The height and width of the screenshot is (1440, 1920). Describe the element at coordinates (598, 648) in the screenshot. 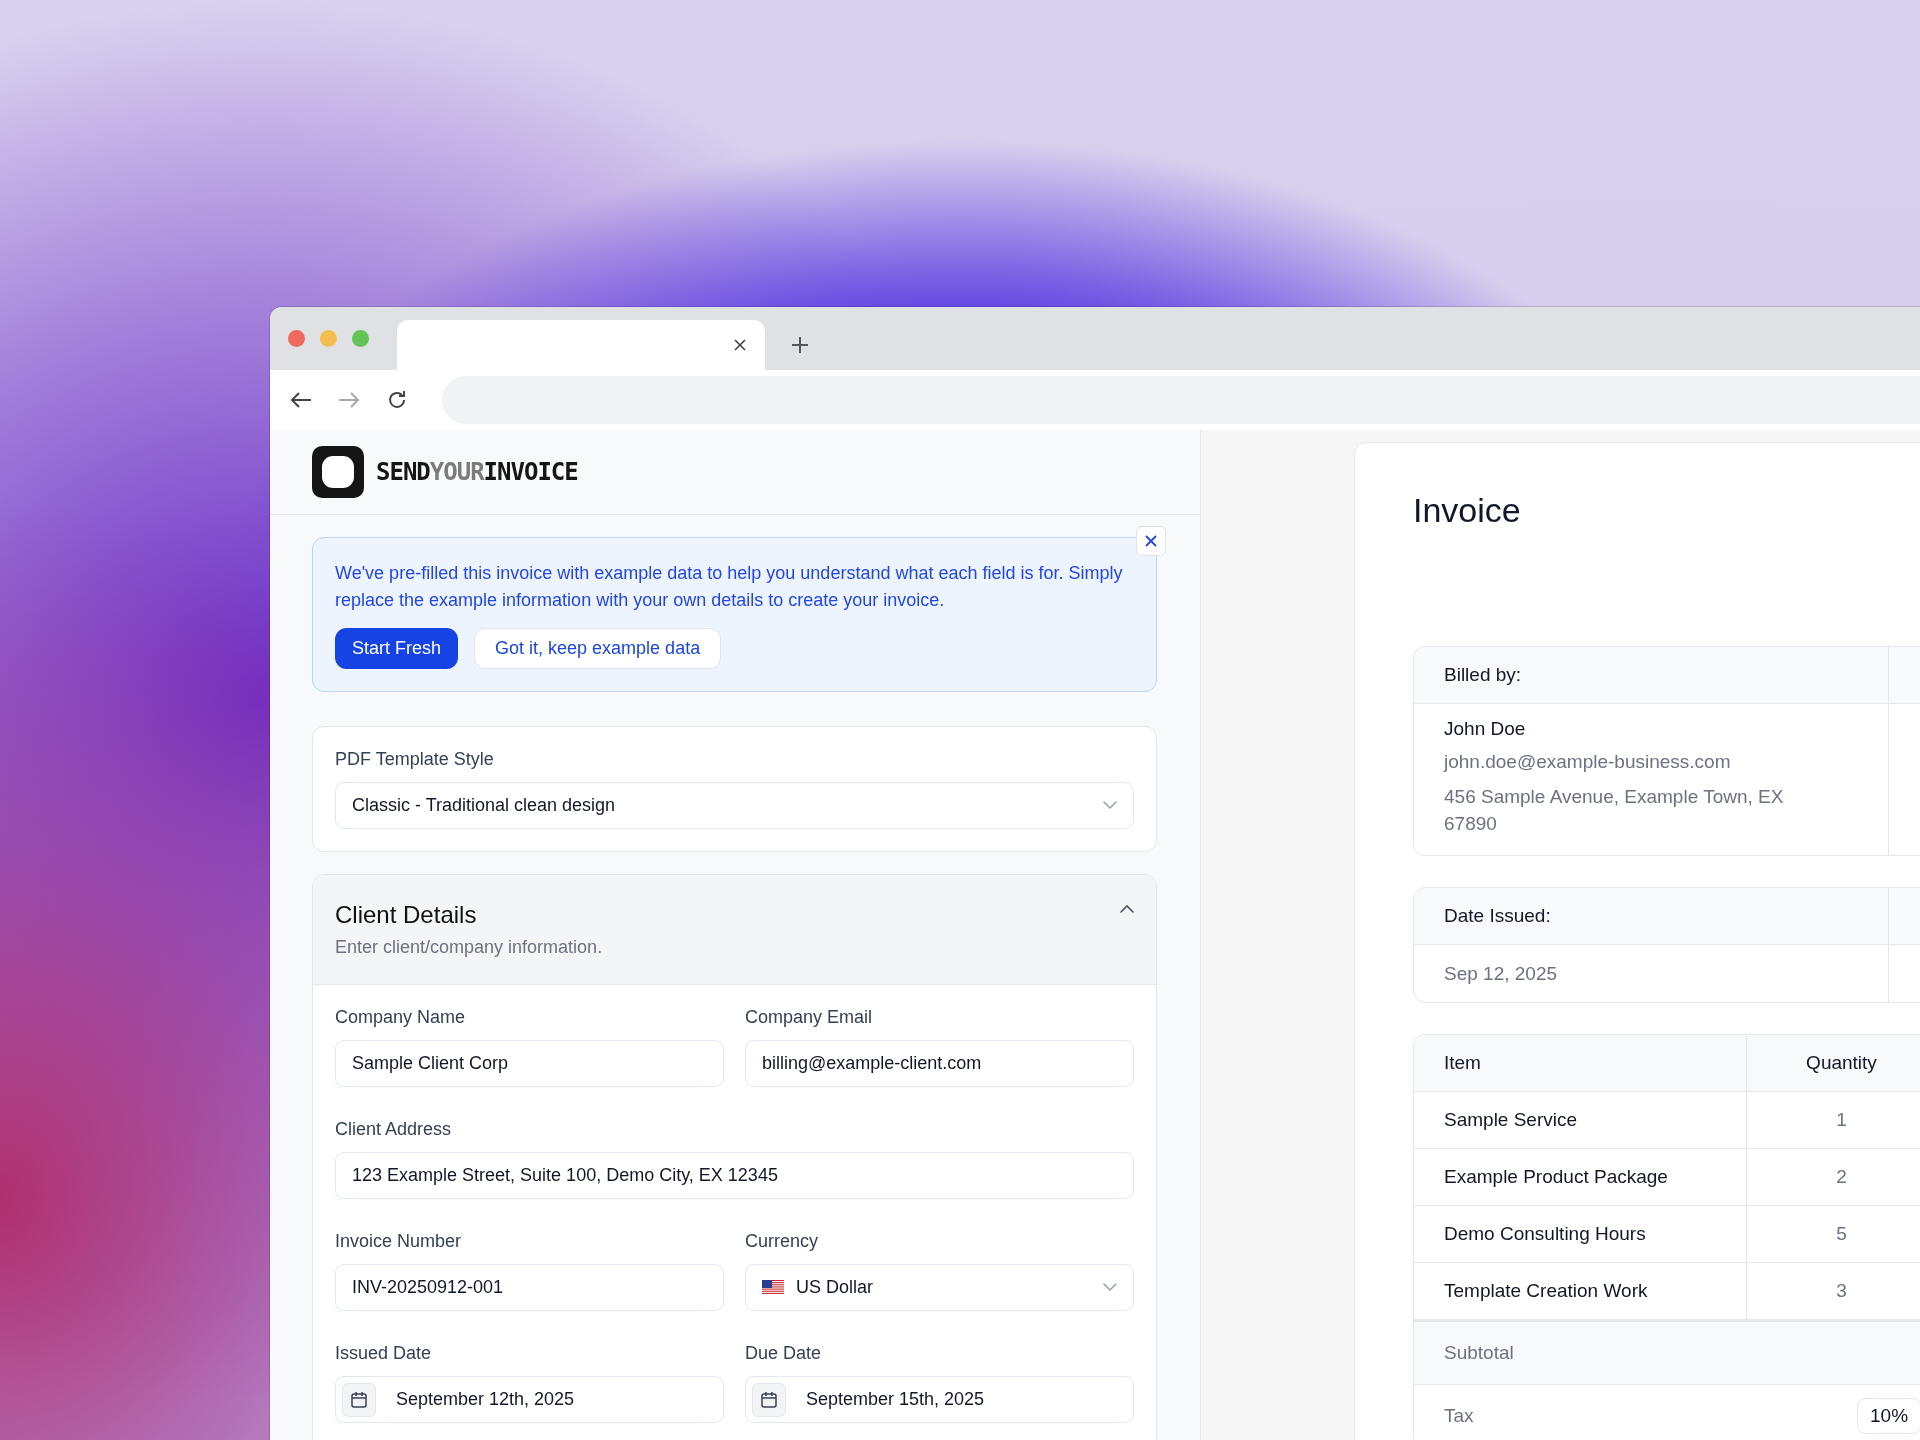

I see `keep-data-button: Got it, keep example data` at that location.